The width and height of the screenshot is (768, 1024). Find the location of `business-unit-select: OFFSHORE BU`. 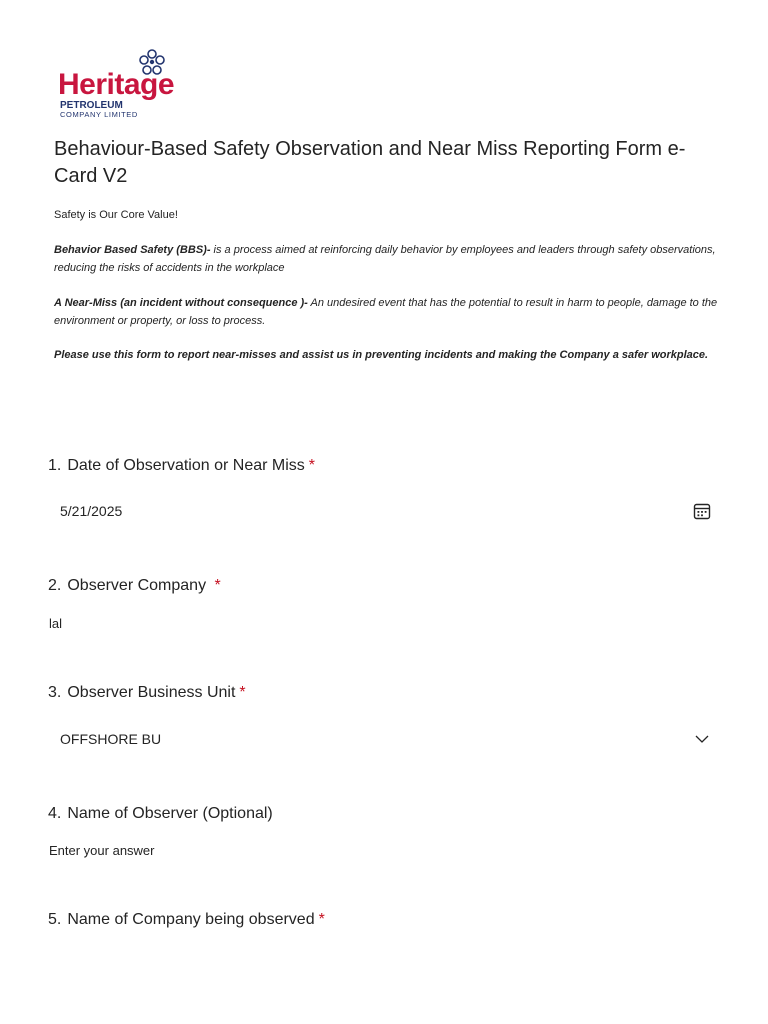

business-unit-select: OFFSHORE BU is located at coordinates (384, 739).